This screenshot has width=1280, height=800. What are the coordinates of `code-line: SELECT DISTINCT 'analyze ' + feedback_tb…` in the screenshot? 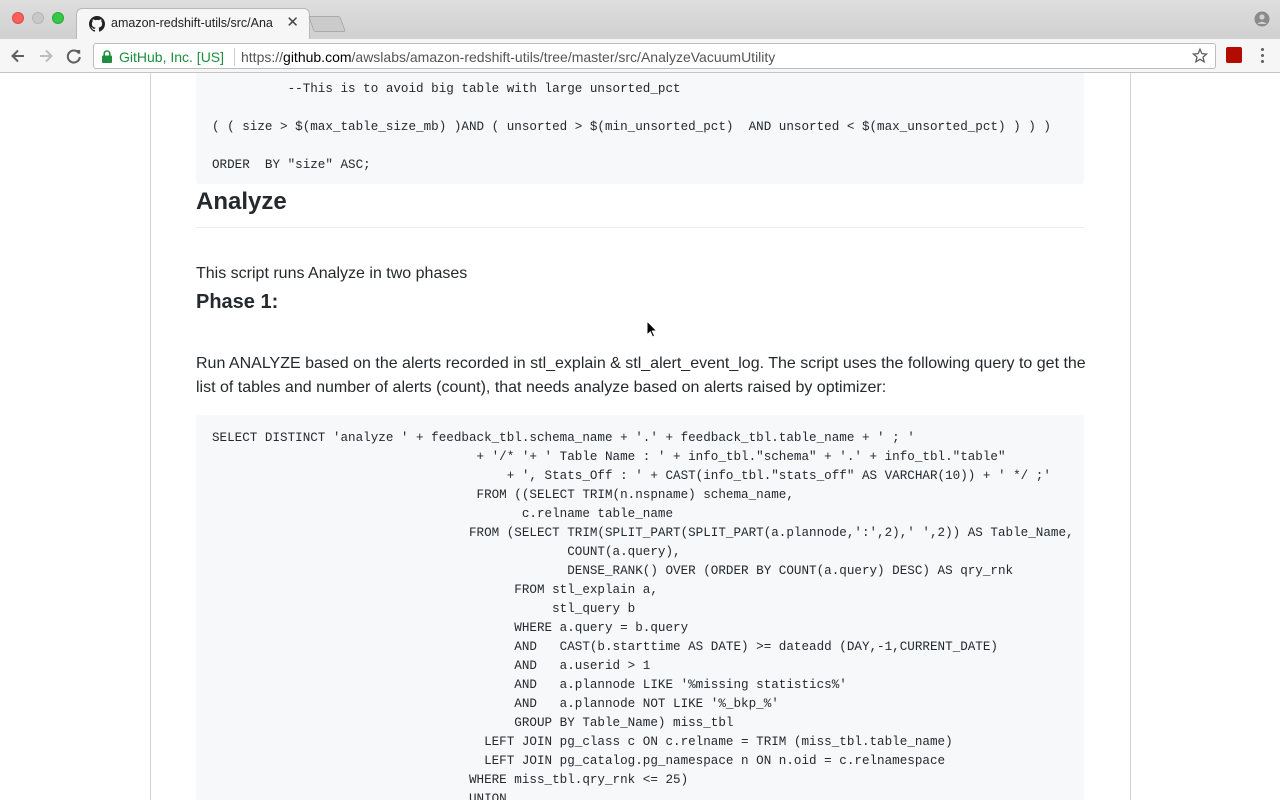 It's located at (563, 438).